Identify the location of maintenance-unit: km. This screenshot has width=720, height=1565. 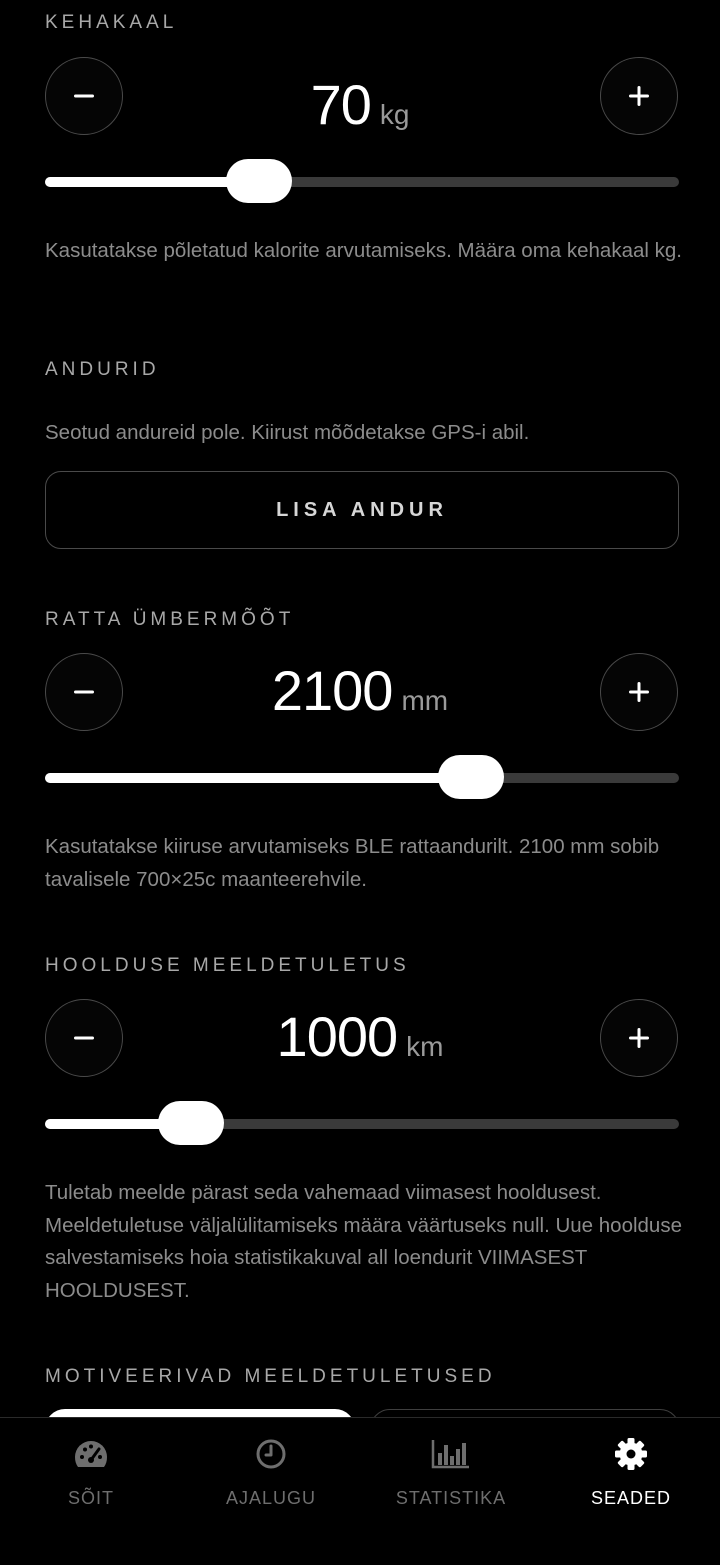
(425, 1046).